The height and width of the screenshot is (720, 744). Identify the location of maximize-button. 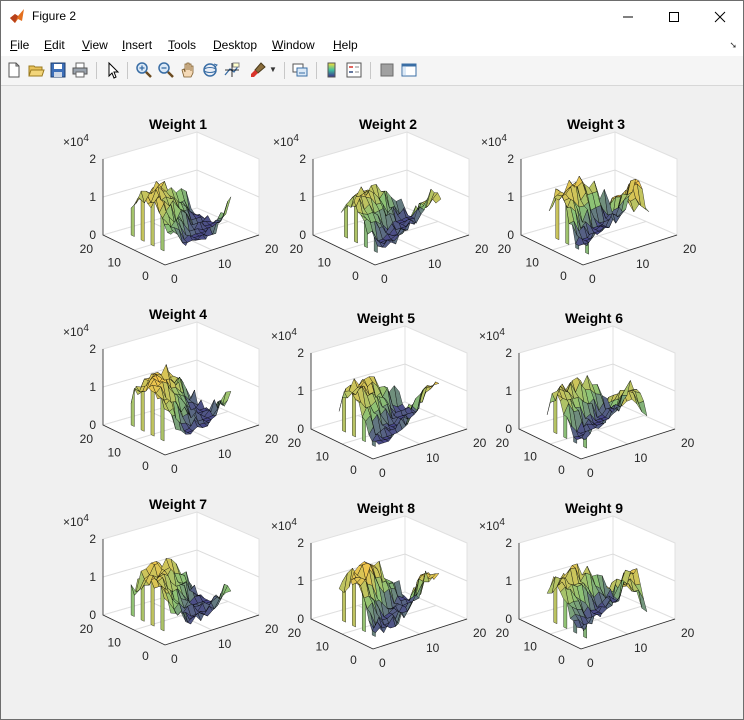
(674, 16).